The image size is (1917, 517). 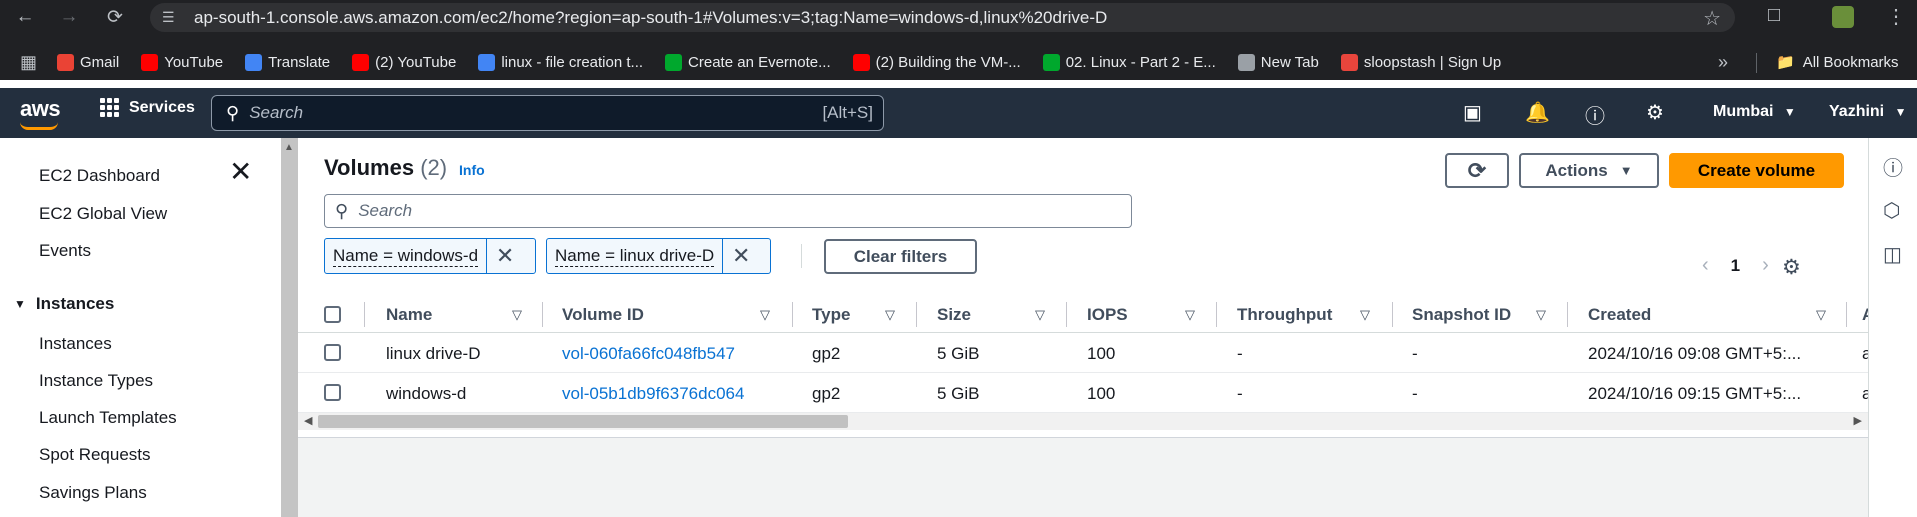 What do you see at coordinates (95, 455) in the screenshot?
I see `nav-spot-requests: Spot Requests` at bounding box center [95, 455].